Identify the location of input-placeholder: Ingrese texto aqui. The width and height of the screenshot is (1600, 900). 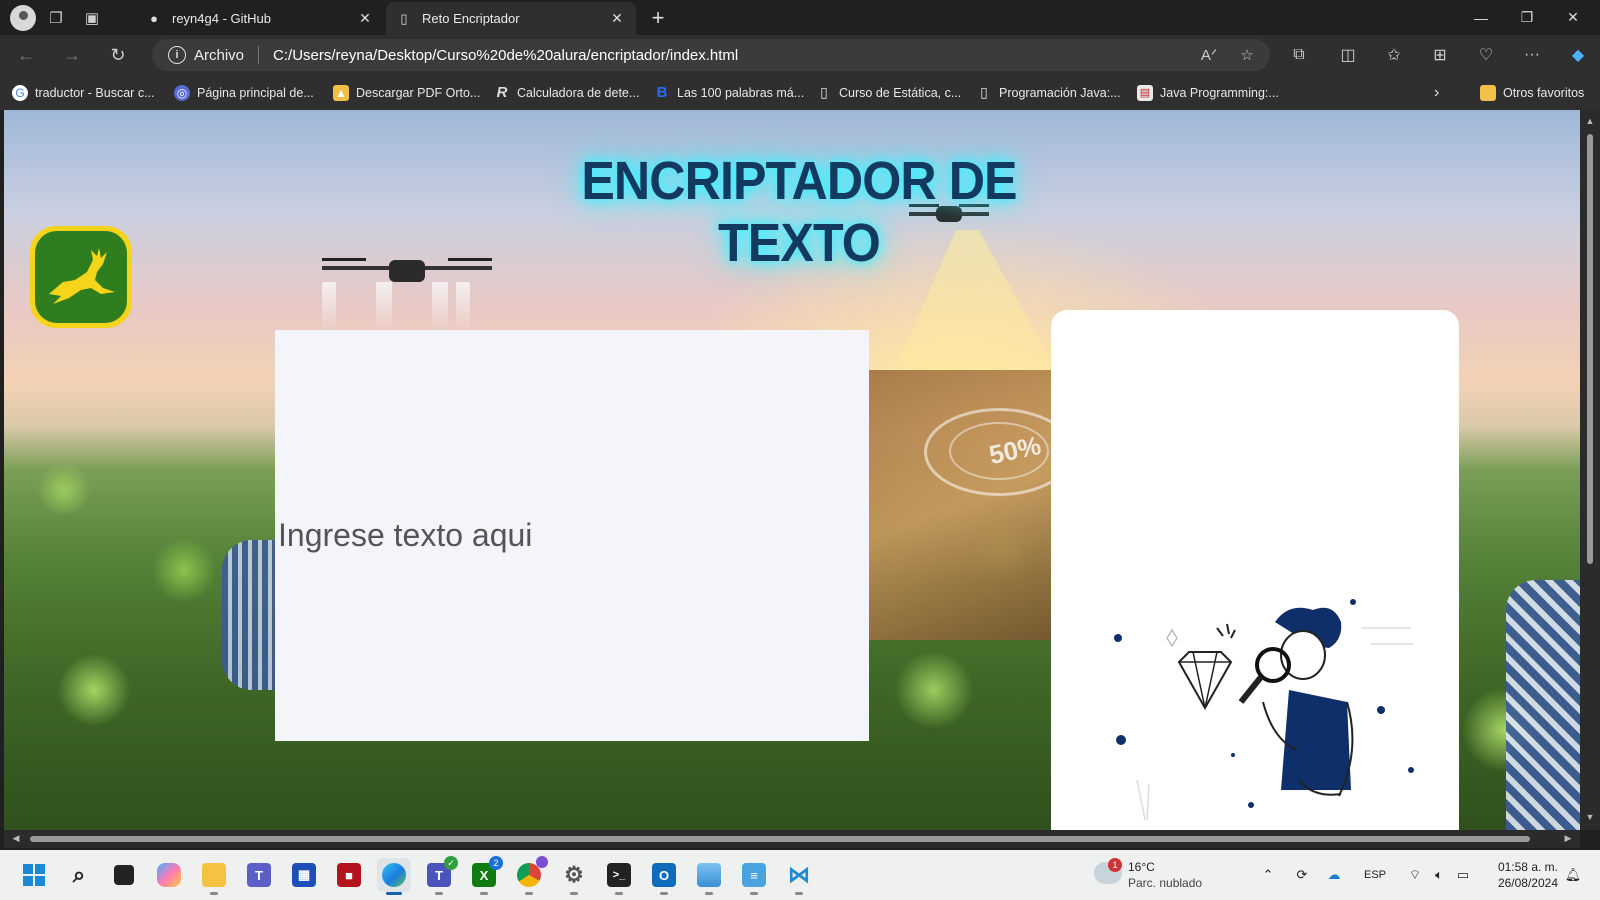
(405, 535).